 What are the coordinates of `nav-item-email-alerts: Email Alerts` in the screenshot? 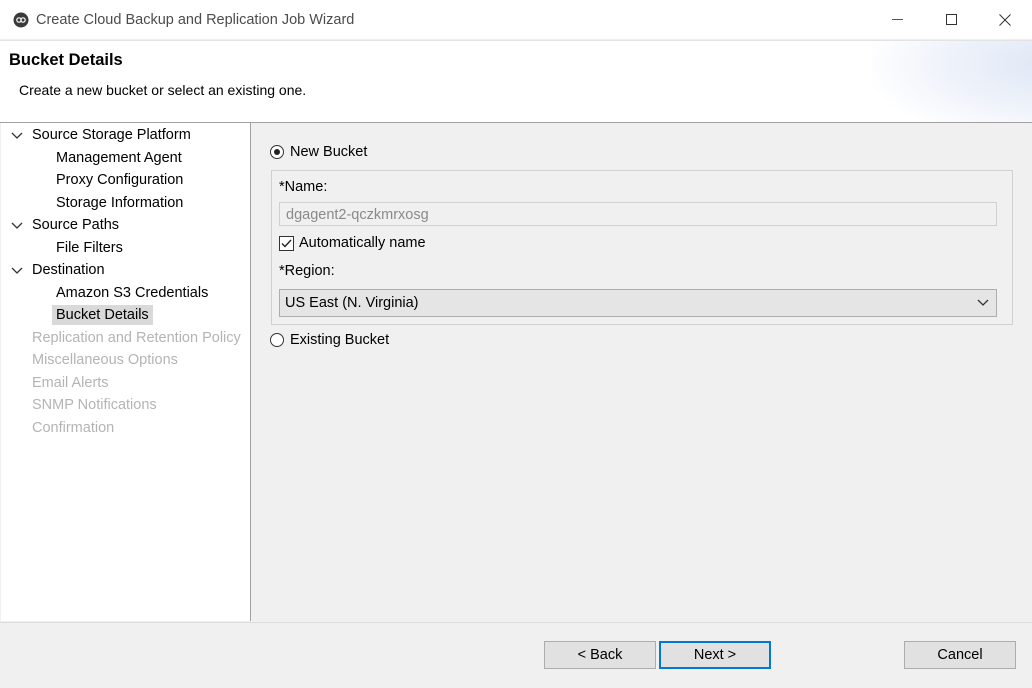 It's located at (70, 383).